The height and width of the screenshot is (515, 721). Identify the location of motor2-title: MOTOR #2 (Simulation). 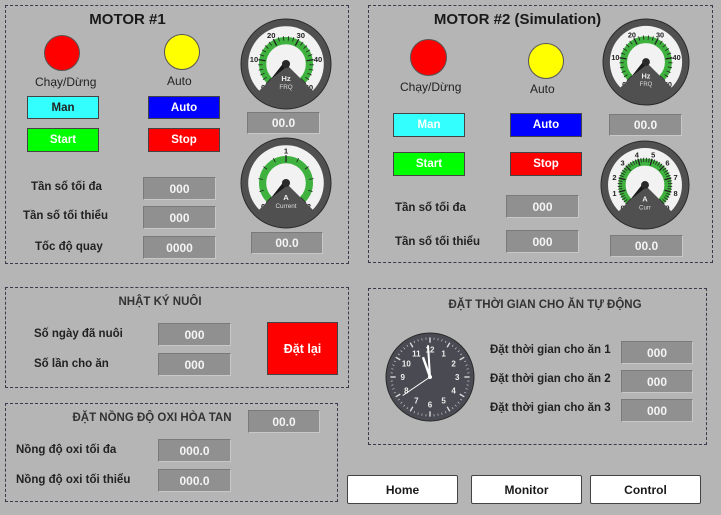
(517, 19).